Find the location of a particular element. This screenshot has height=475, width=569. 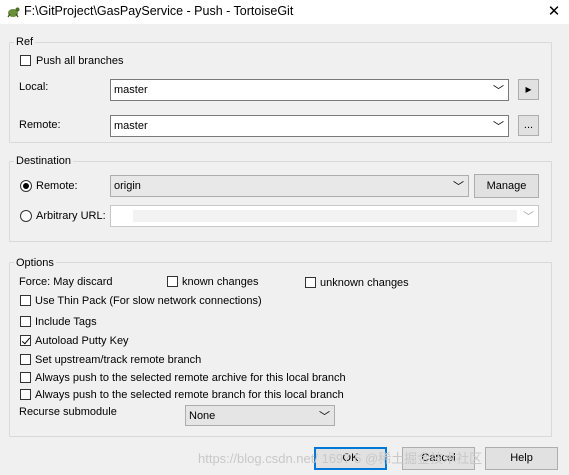

recurse-submodule-combo: None ﹀ is located at coordinates (260, 415).